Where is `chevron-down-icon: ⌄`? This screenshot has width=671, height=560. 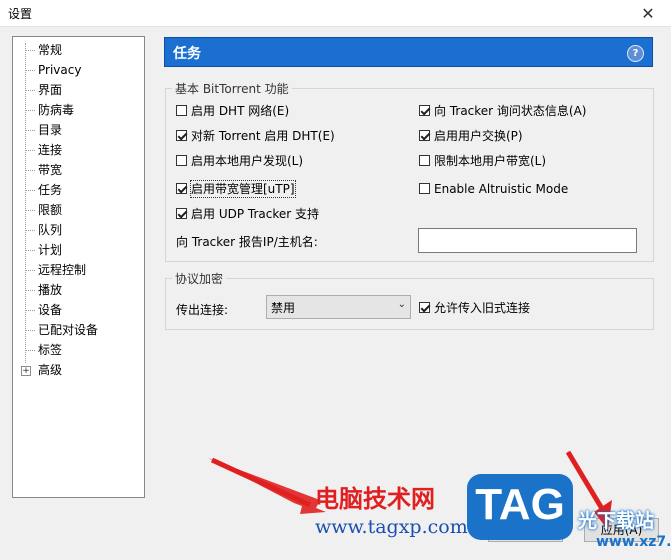
chevron-down-icon: ⌄ is located at coordinates (401, 304).